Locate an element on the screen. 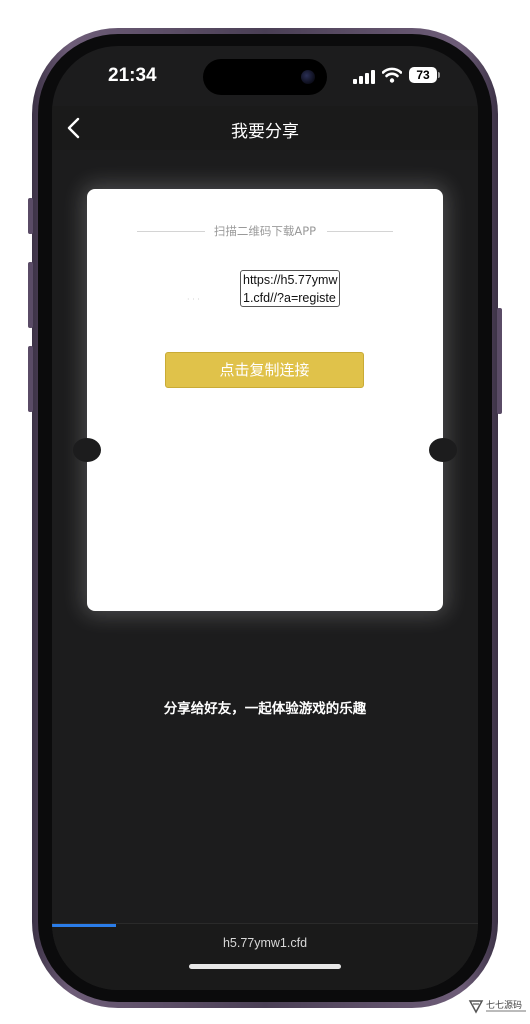  browser-bottom-bar: h5.77ymw1.cfd is located at coordinates (265, 956).